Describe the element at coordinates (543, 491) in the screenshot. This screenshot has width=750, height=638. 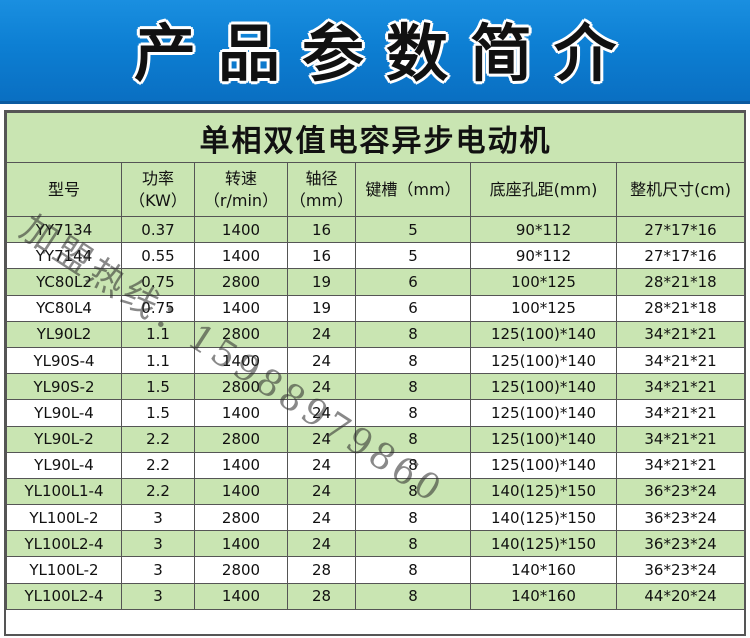
I see `table-cell: 140(125)*150` at that location.